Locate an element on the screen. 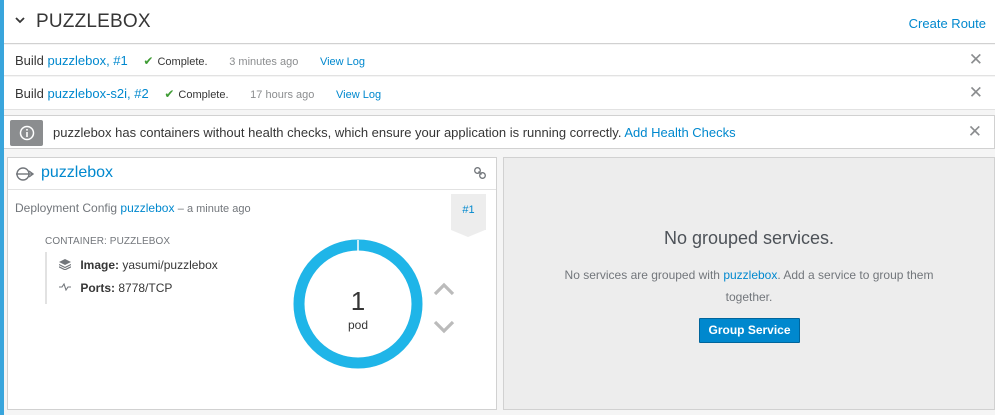 The height and width of the screenshot is (415, 995). app-header: PUZZLEBOX Create Route is located at coordinates (499, 22).